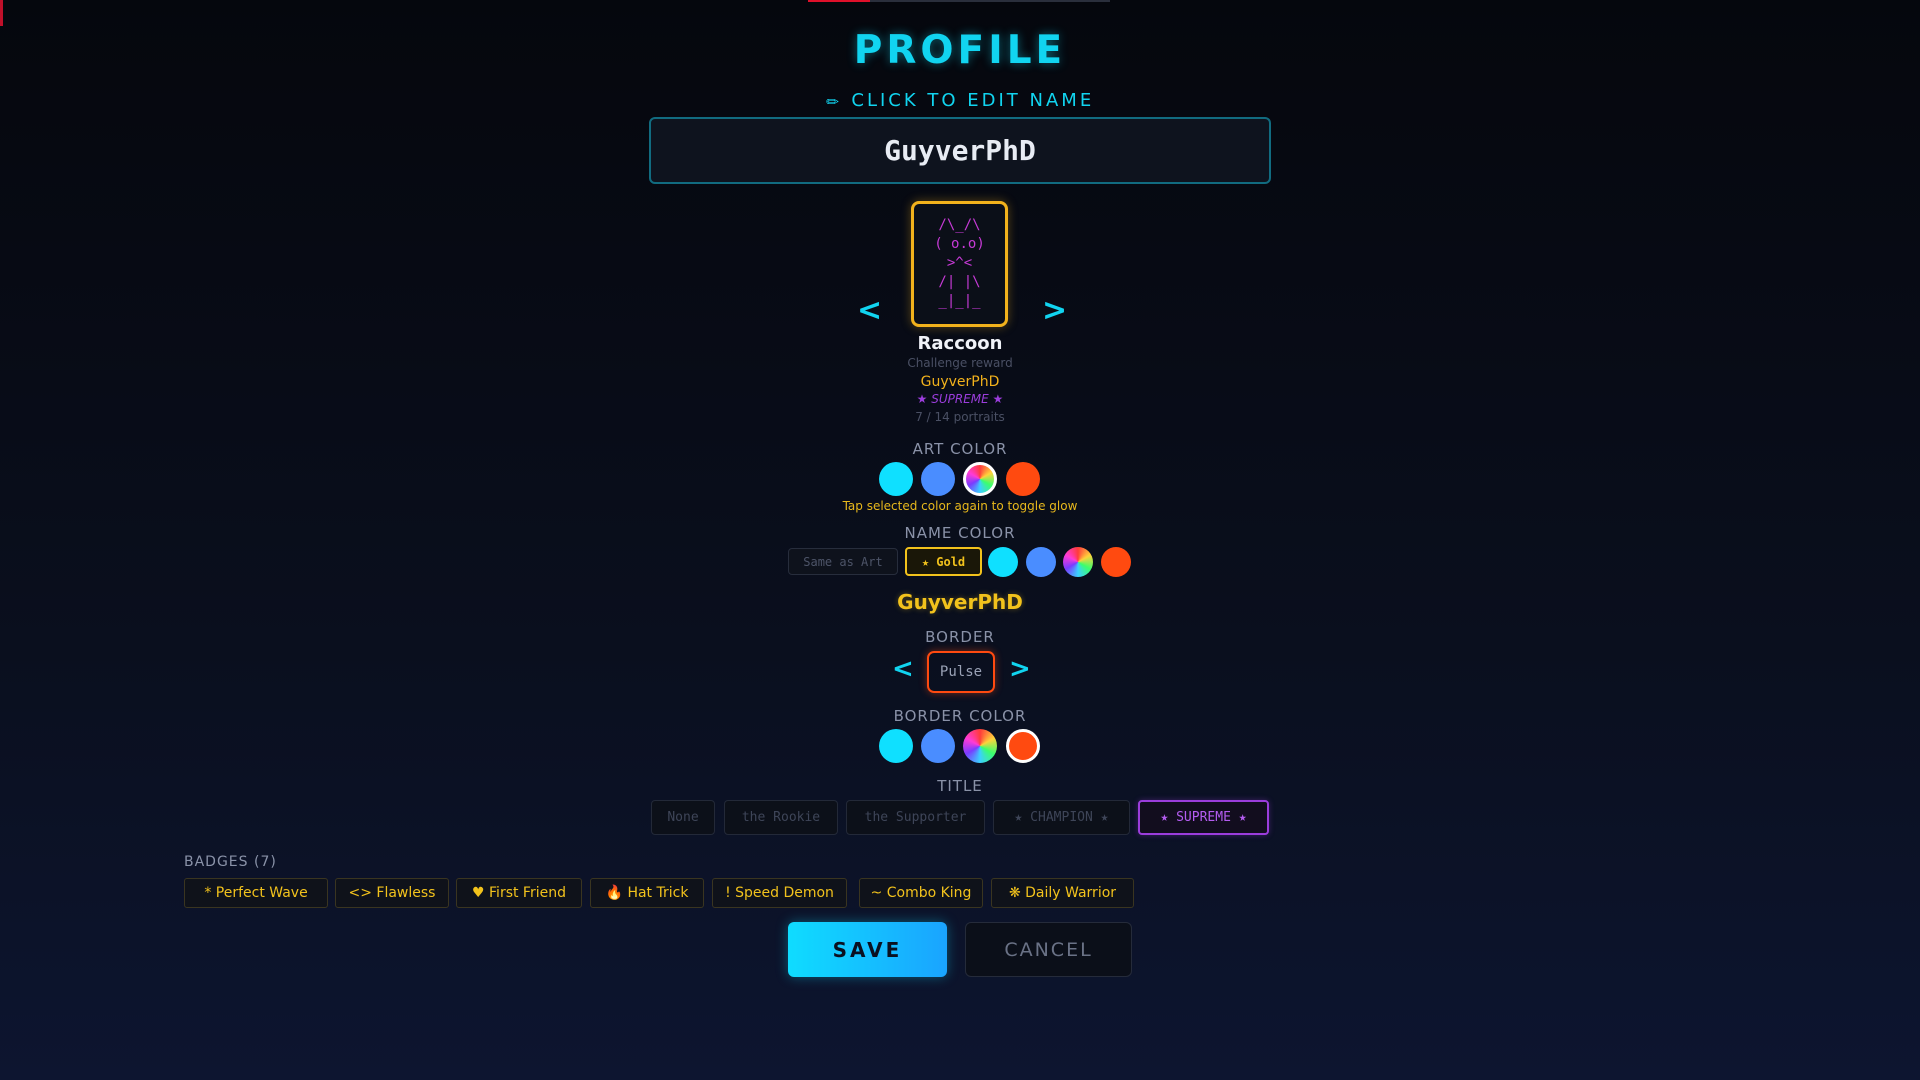  What do you see at coordinates (1, 13) in the screenshot?
I see `corner-marker` at bounding box center [1, 13].